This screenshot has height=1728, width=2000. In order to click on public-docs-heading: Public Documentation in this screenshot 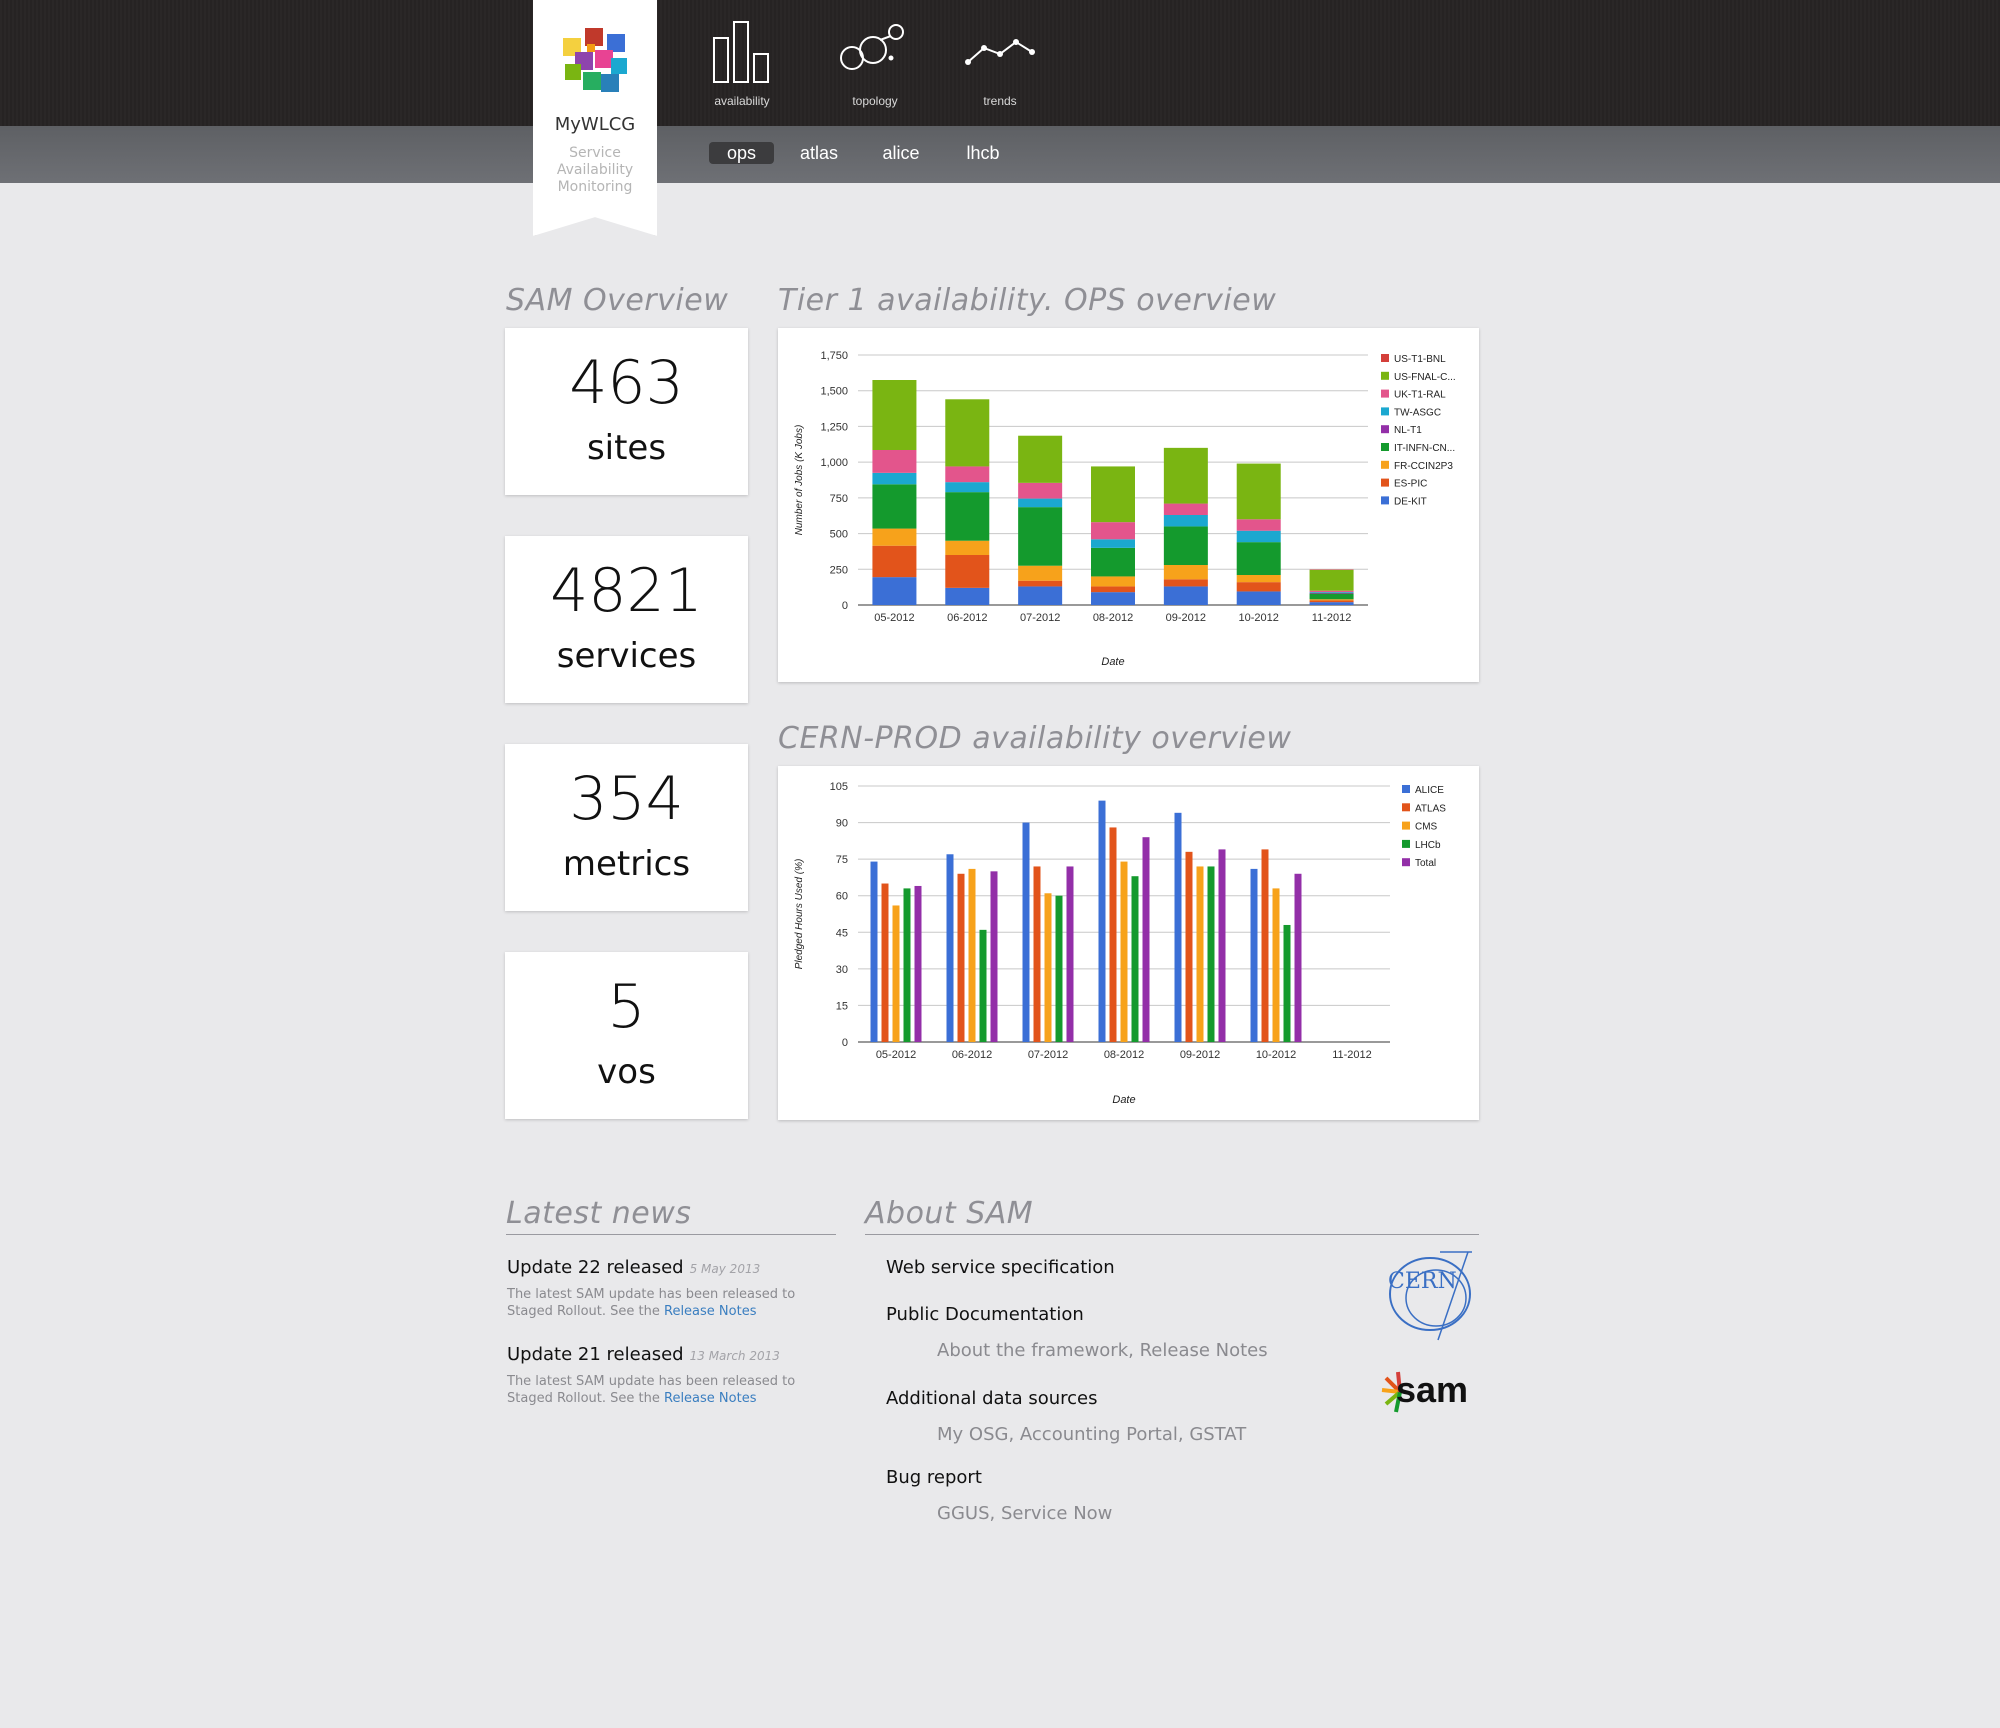, I will do `click(985, 1314)`.